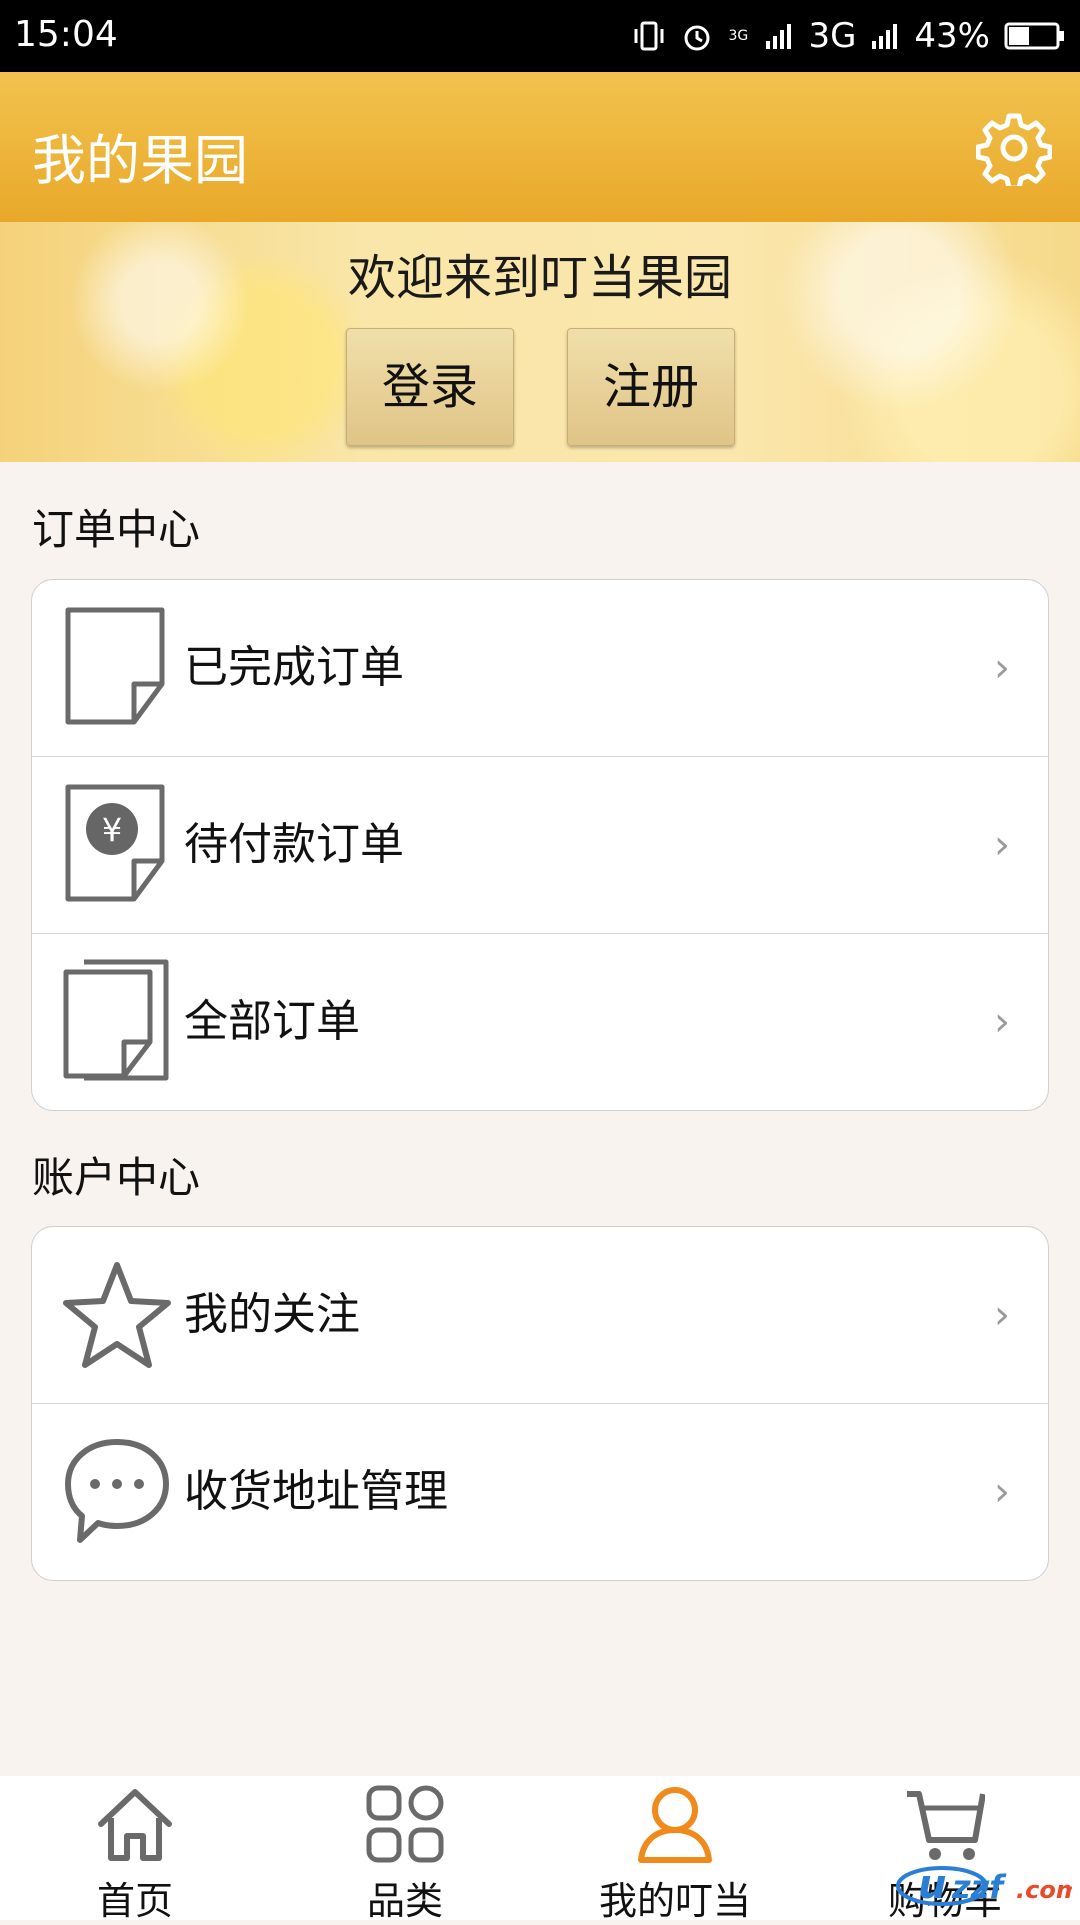 The width and height of the screenshot is (1080, 1925). Describe the element at coordinates (430, 387) in the screenshot. I see `login-button: 登录` at that location.